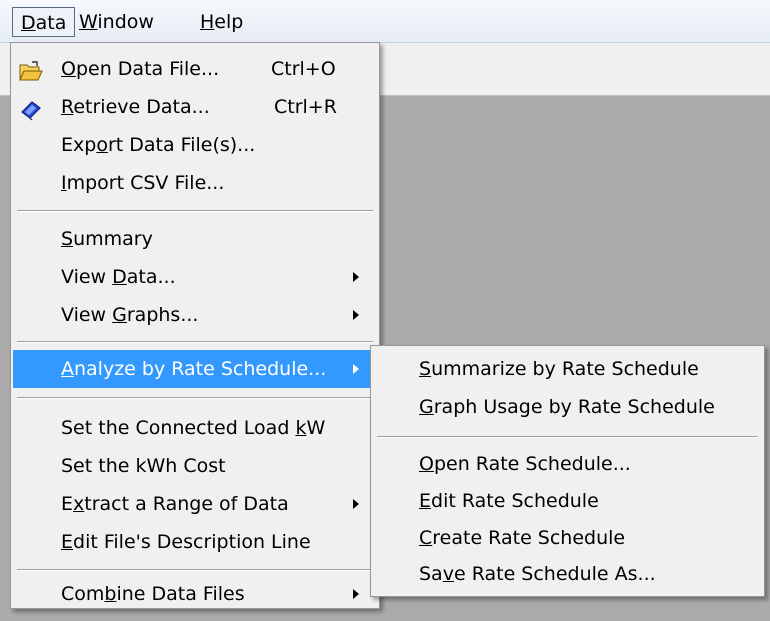 This screenshot has height=621, width=770. Describe the element at coordinates (195, 504) in the screenshot. I see `menu-item-extract-range: Extract a Range of Data` at that location.